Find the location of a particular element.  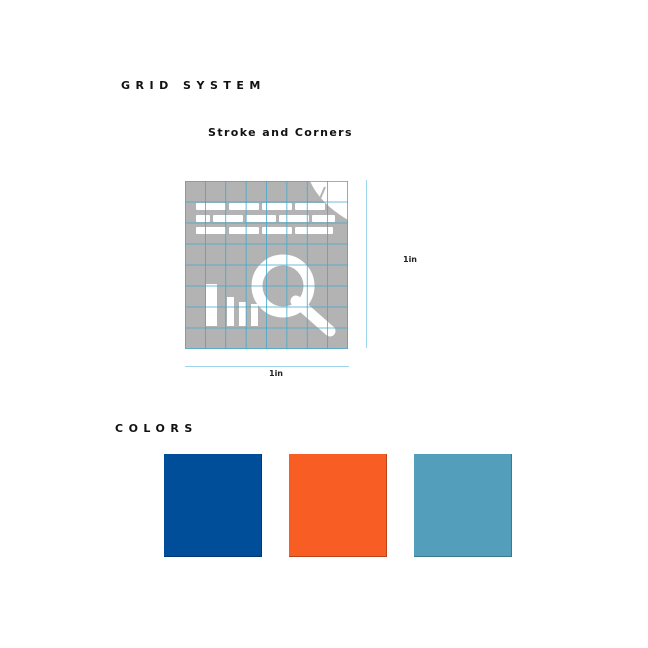

colors-title: COLORS is located at coordinates (156, 428).